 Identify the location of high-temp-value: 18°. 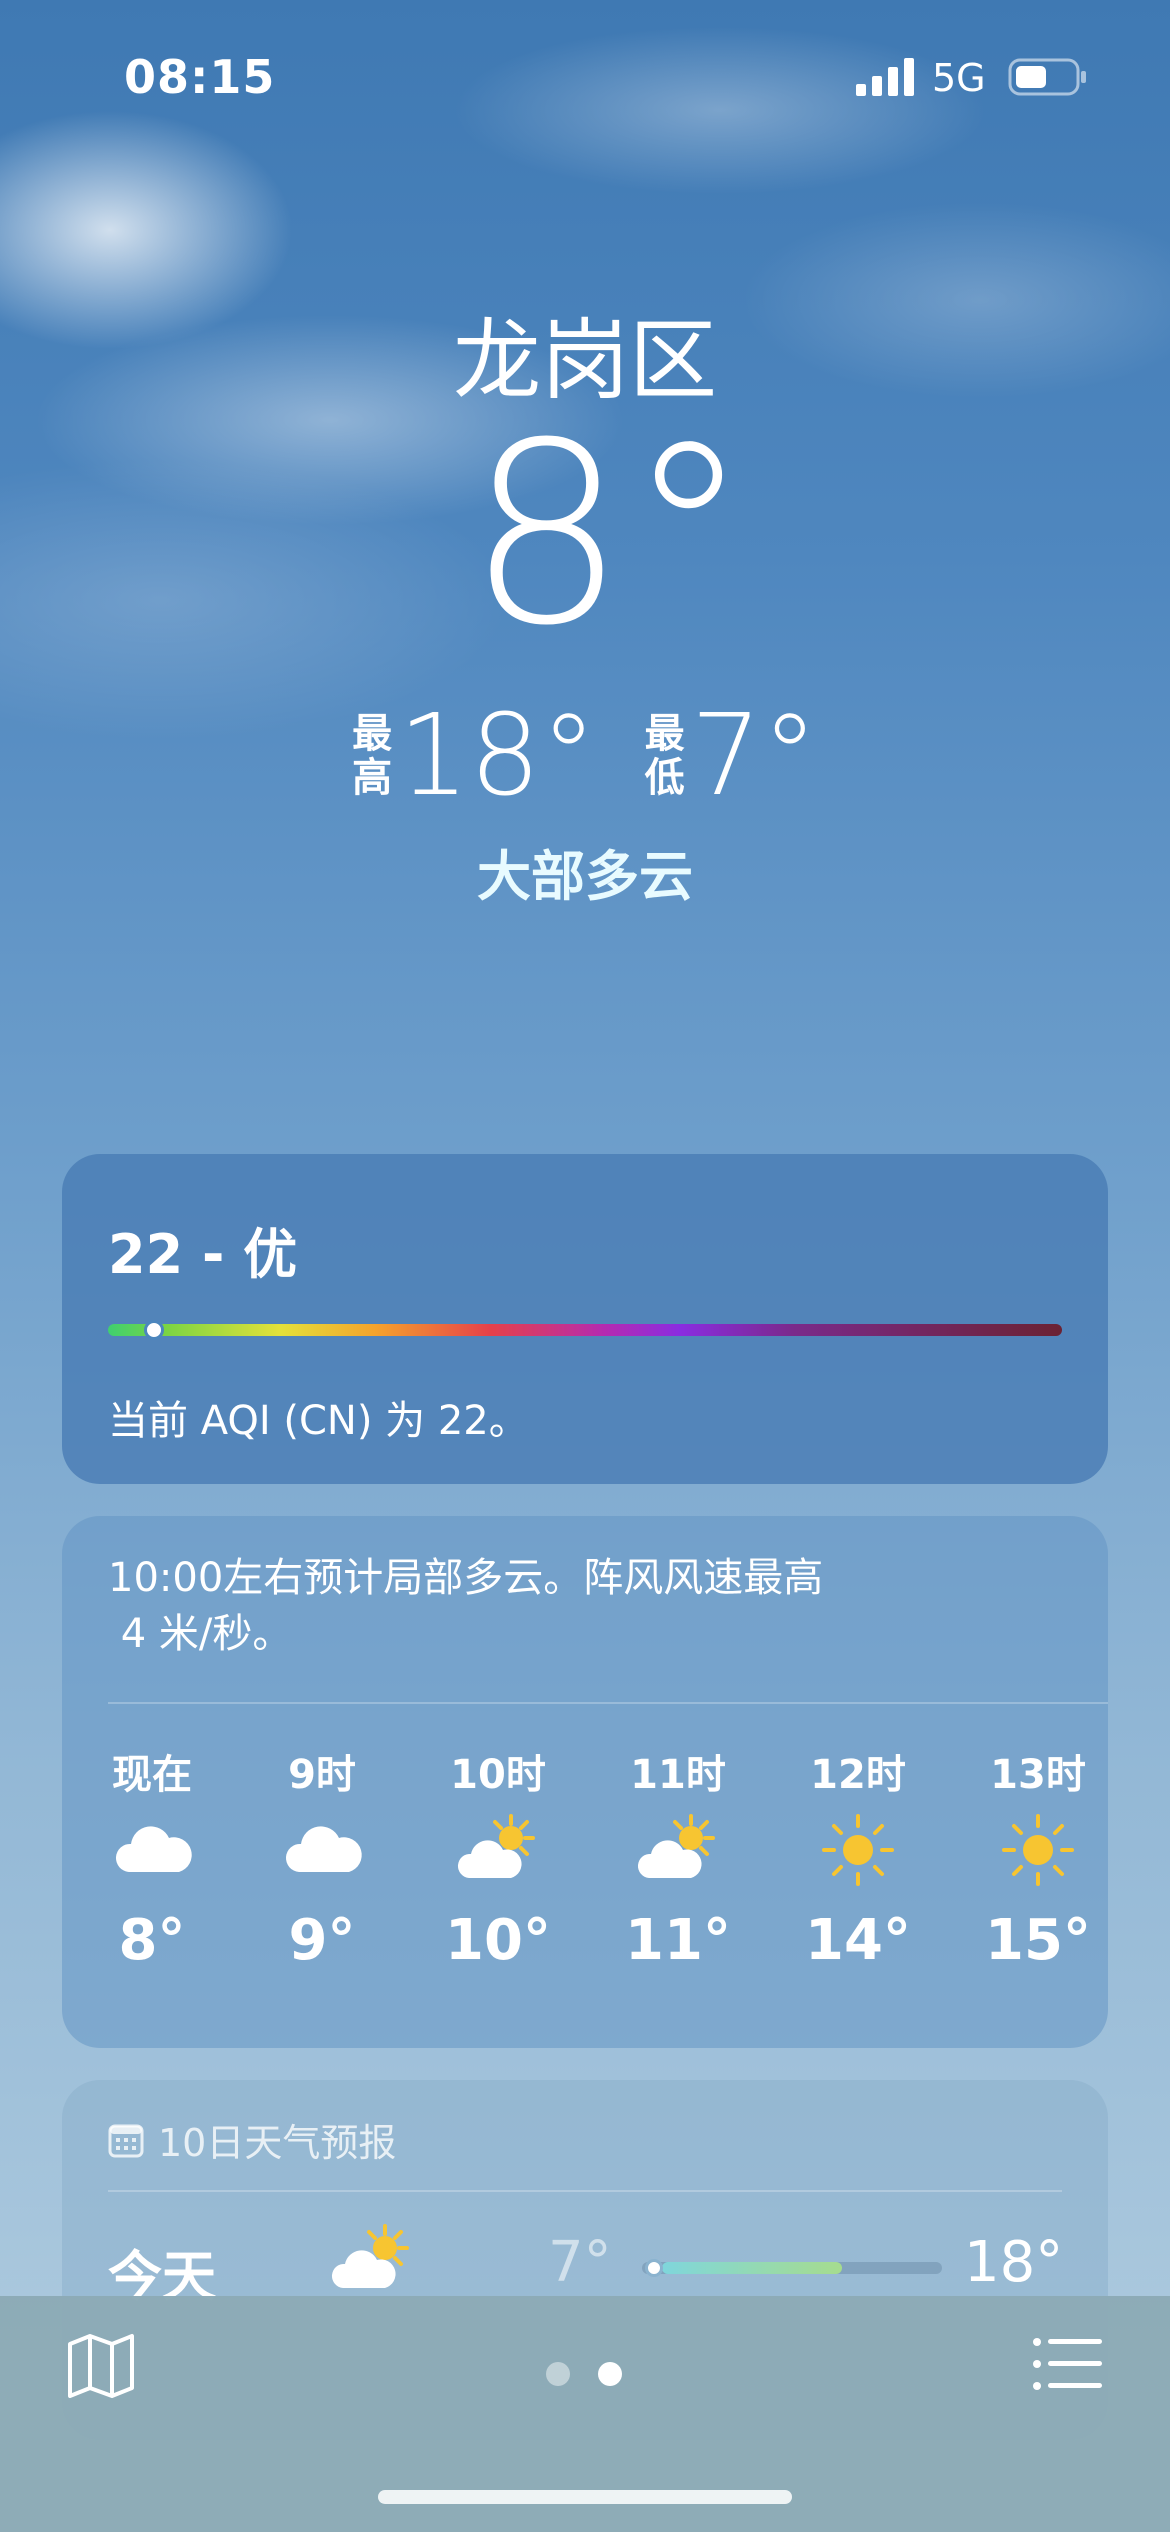
(497, 756).